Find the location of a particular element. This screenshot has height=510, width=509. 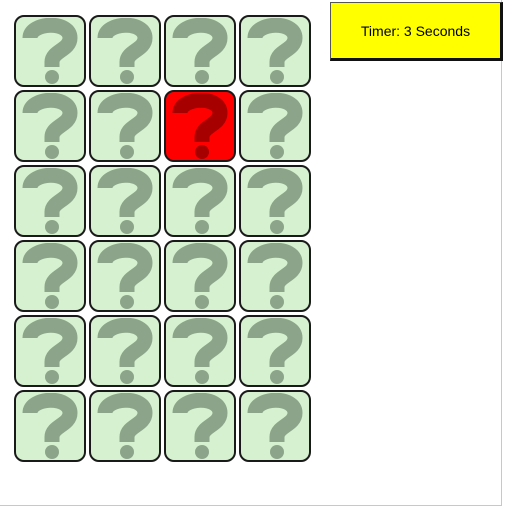

timer-box: Timer: 3 Seconds is located at coordinates (416, 31).